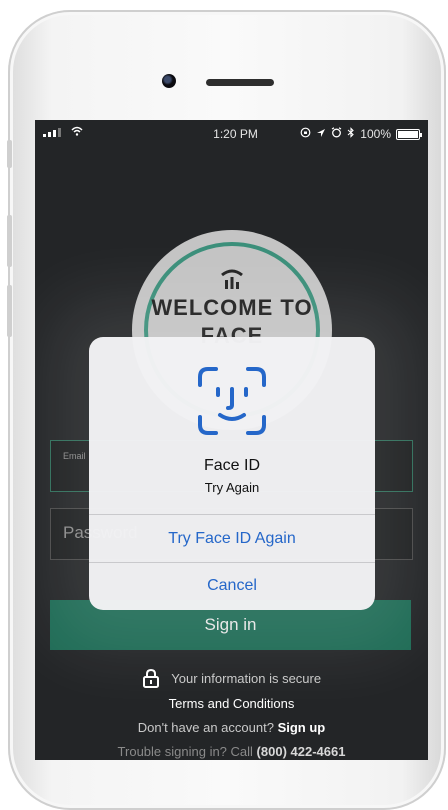  I want to click on trouble-text: Trouble signing in? Call, so click(185, 751).